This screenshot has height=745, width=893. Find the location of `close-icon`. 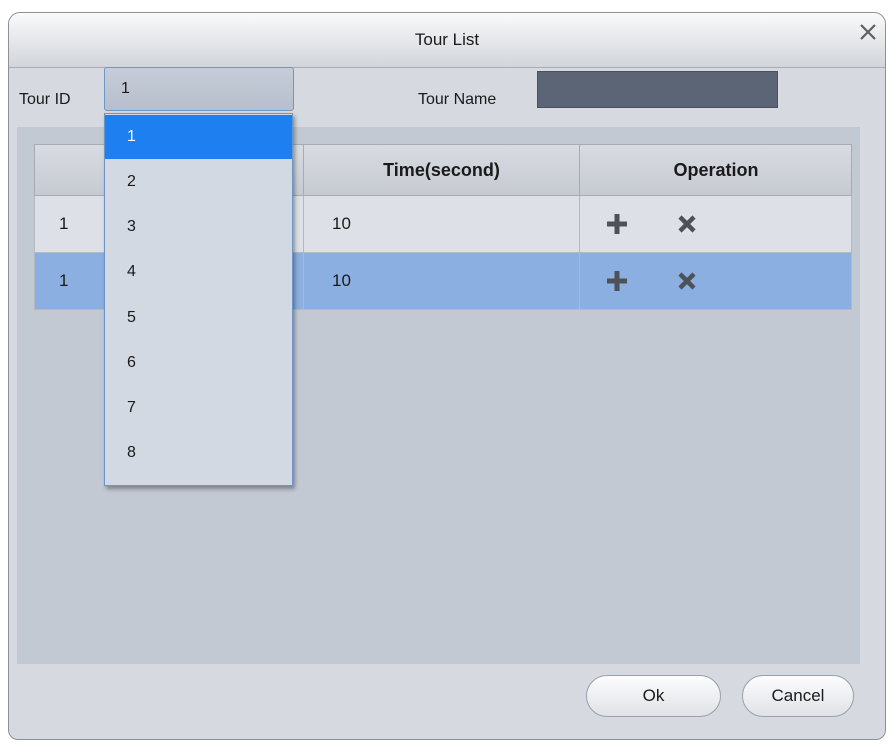

close-icon is located at coordinates (868, 32).